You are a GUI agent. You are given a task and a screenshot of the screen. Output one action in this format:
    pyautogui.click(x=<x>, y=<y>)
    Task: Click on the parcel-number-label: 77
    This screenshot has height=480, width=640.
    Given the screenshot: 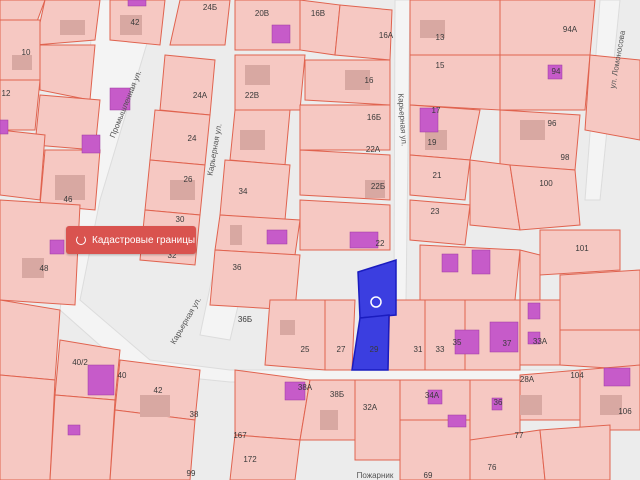 What is the action you would take?
    pyautogui.click(x=519, y=435)
    